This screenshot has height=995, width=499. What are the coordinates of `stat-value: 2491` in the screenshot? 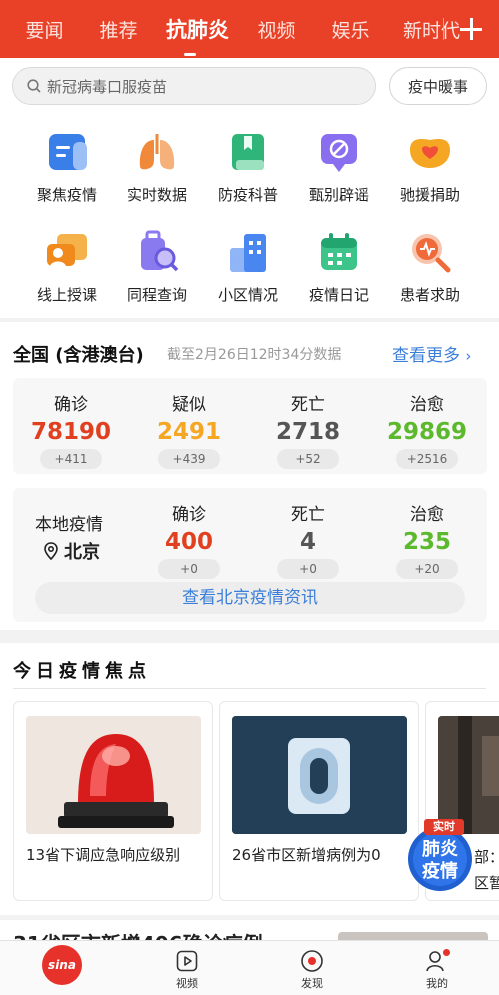 It's located at (188, 432).